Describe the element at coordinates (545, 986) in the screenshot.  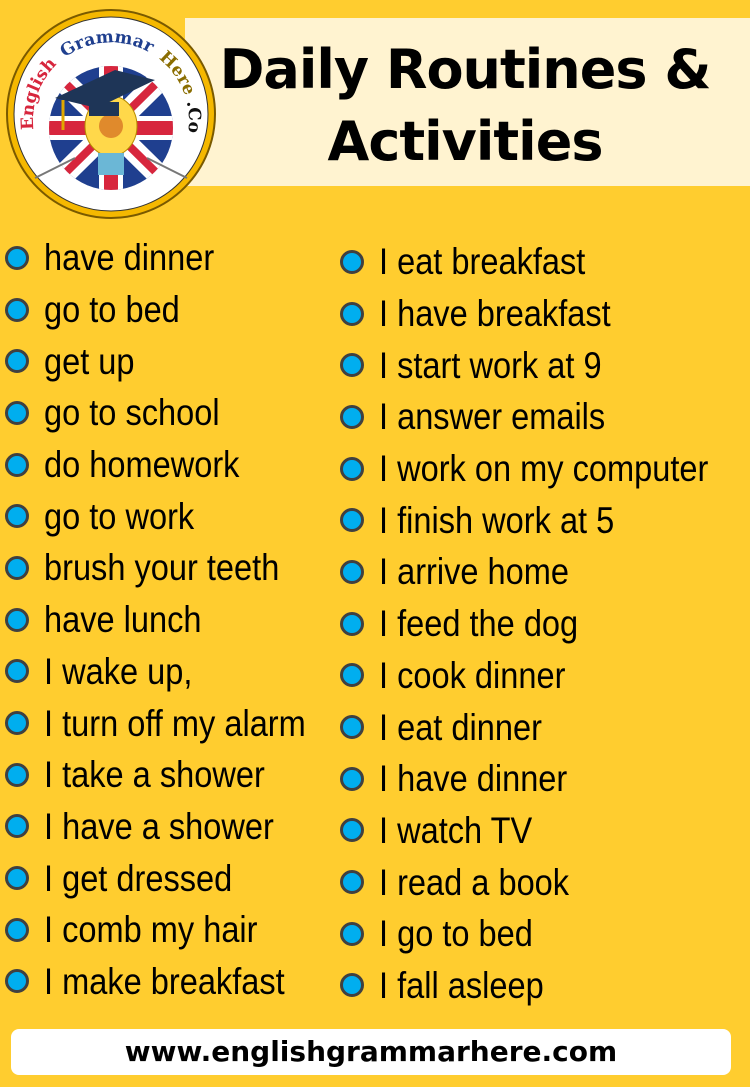
I see `list-item: I fall asleep` at that location.